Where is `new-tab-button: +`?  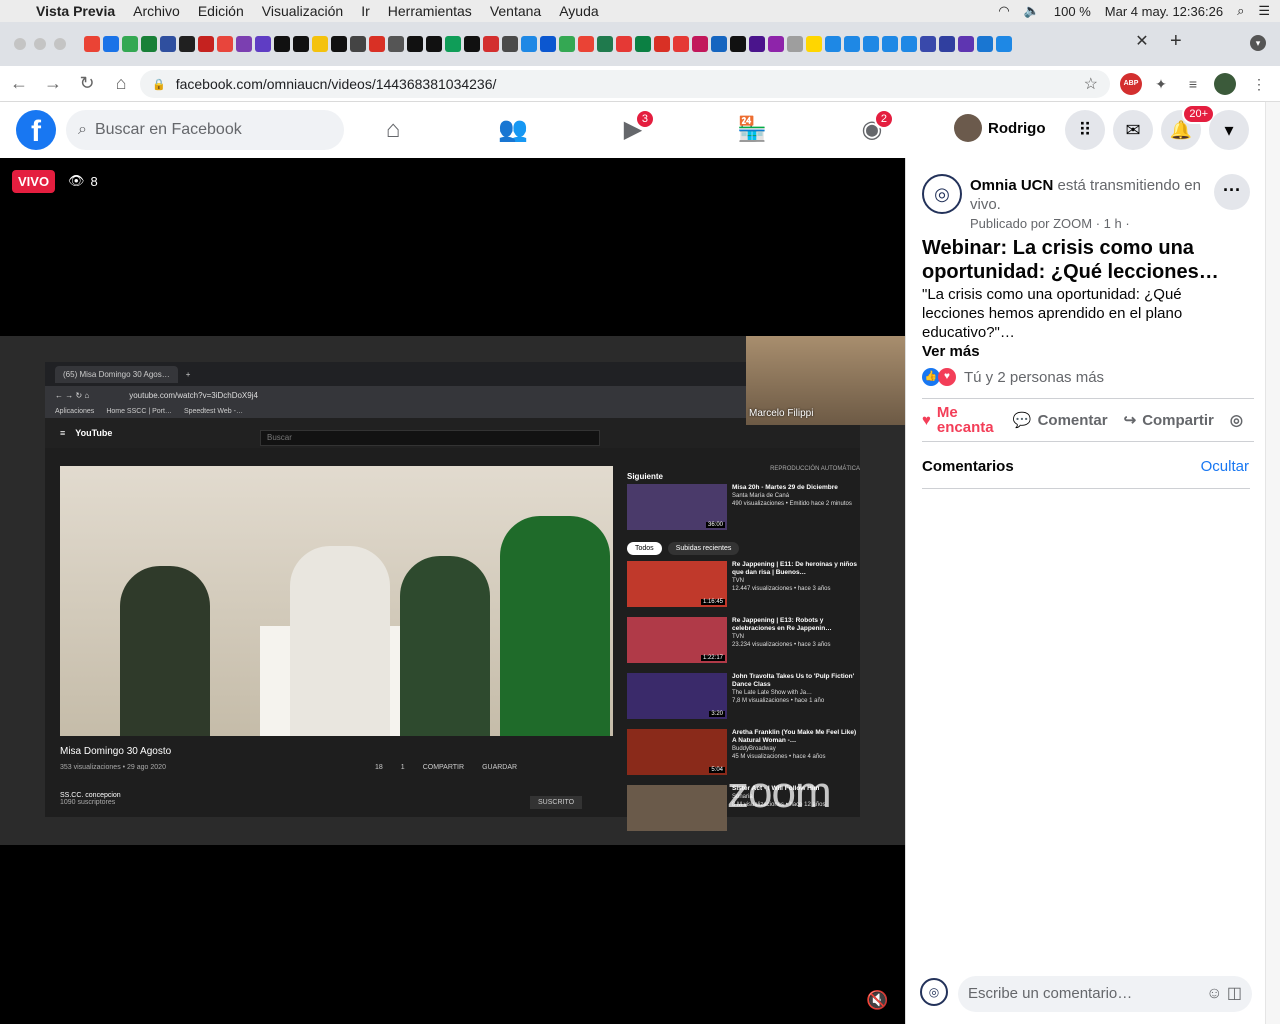 new-tab-button: + is located at coordinates (1176, 41).